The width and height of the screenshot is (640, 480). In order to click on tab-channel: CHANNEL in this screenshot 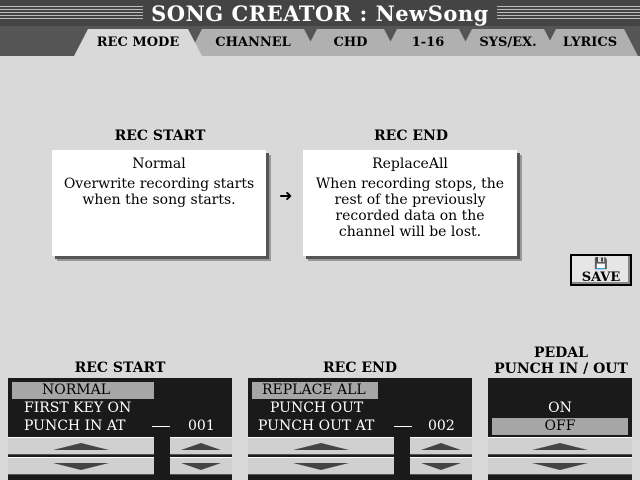, I will do `click(253, 42)`.